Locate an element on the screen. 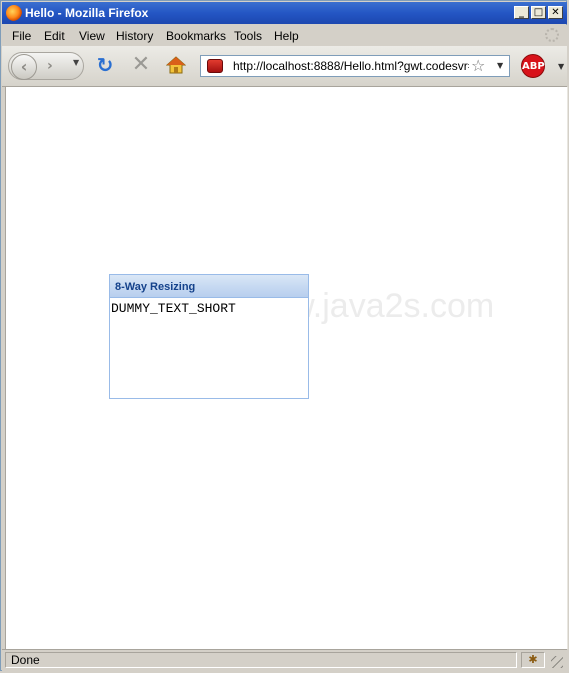  stop-icon: ✕ is located at coordinates (141, 64).